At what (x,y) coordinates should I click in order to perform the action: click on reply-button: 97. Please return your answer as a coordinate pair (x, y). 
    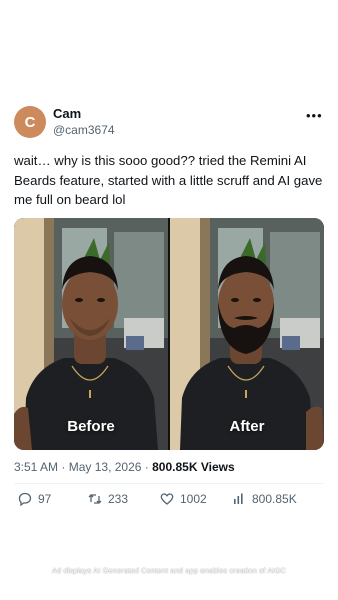
    Looking at the image, I should click on (34, 499).